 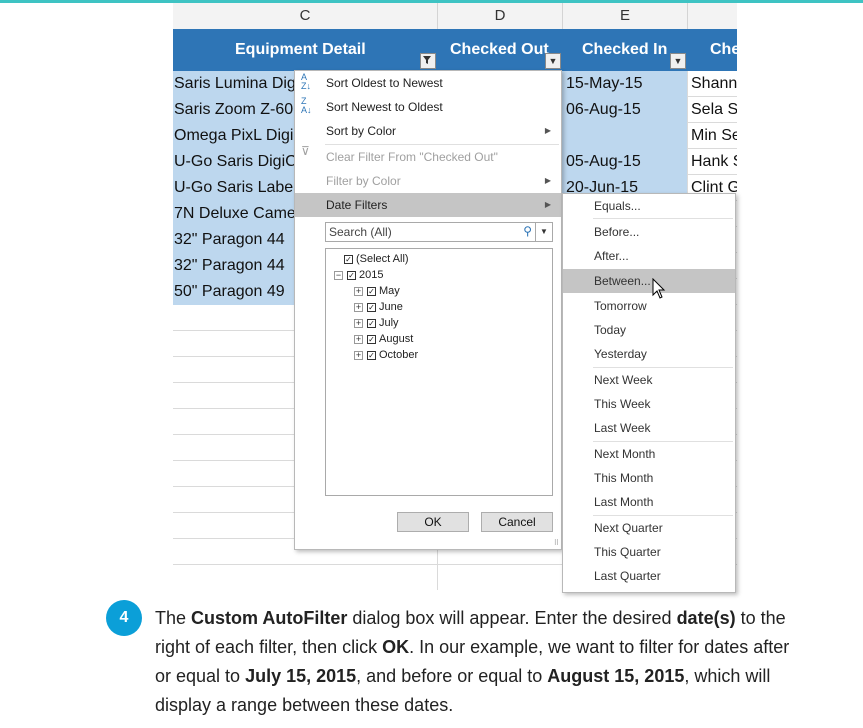 What do you see at coordinates (306, 81) in the screenshot?
I see `sort-ascending-icon: A Z↓` at bounding box center [306, 81].